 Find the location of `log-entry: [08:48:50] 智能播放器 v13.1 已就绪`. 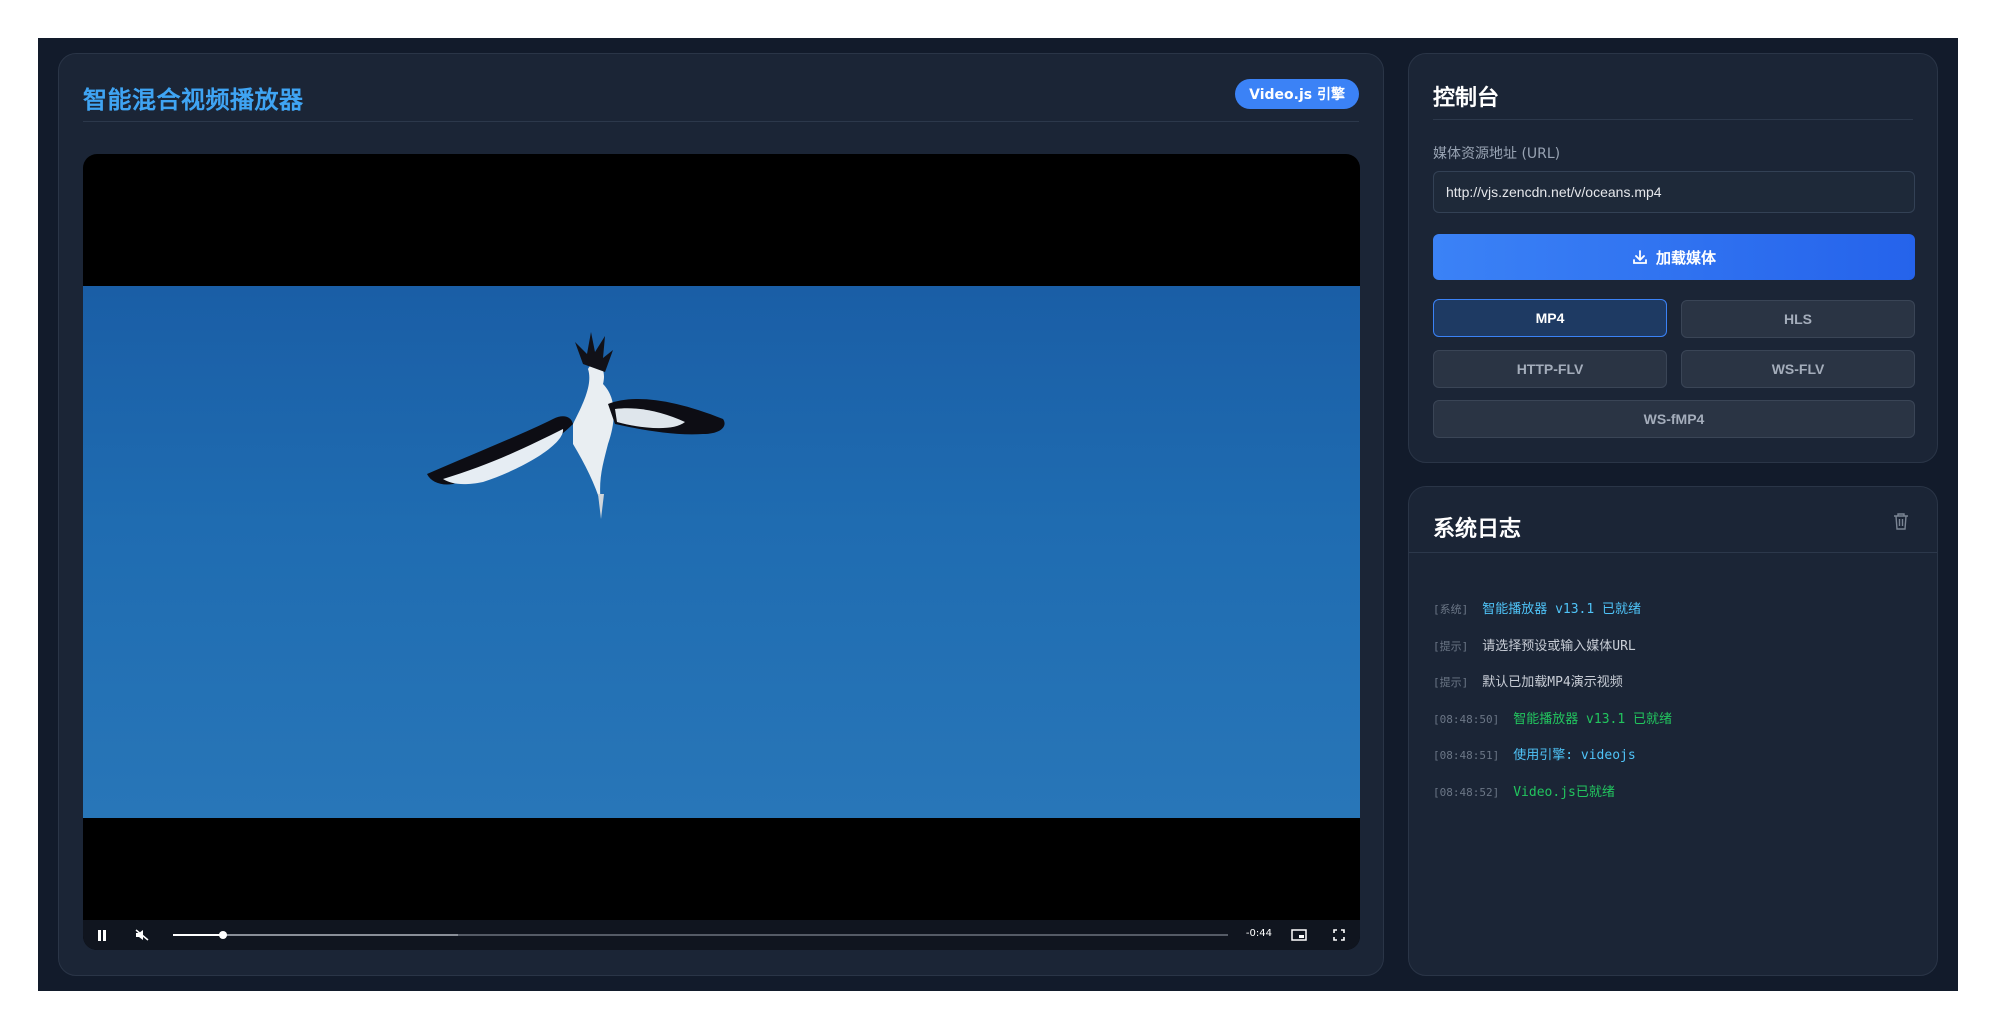

log-entry: [08:48:50] 智能播放器 v13.1 已就绪 is located at coordinates (1552, 717).